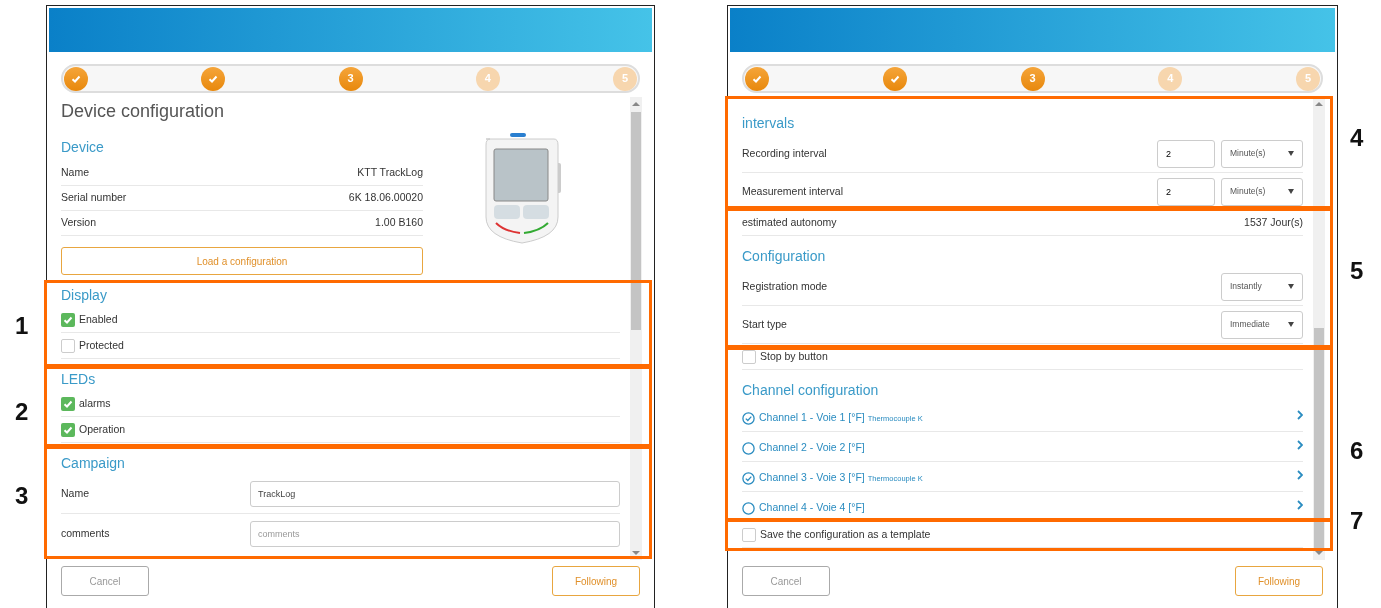 This screenshot has height=608, width=1381. Describe the element at coordinates (385, 198) in the screenshot. I see `field-value: 6K 18.06.00020` at that location.